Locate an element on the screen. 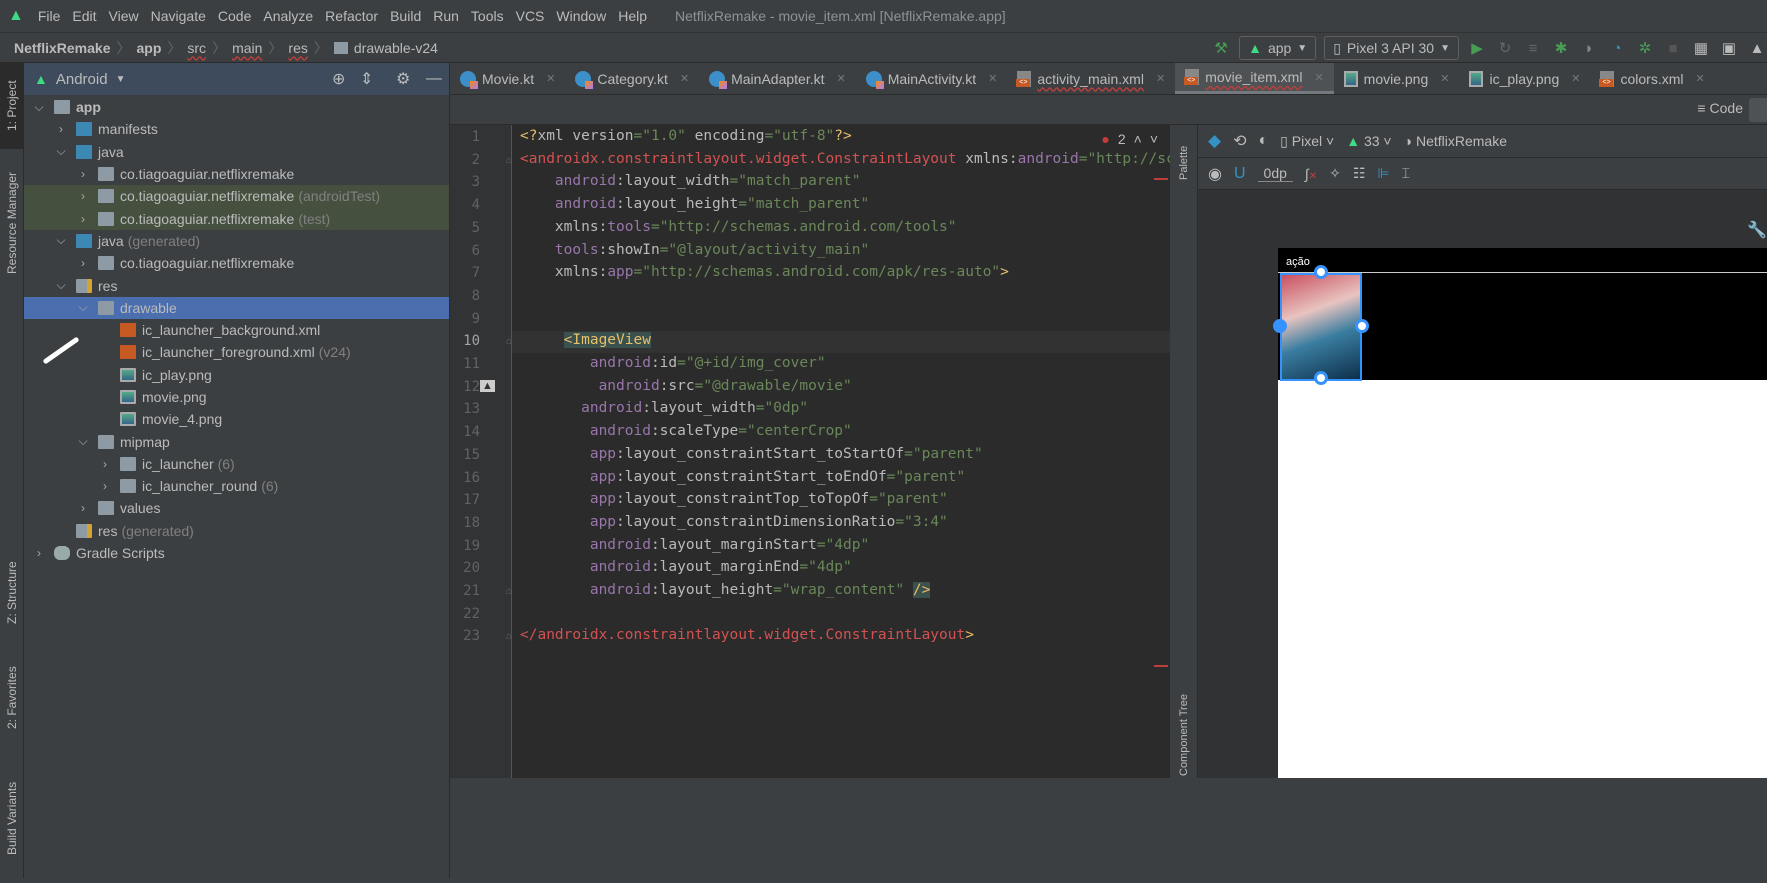  code-line: <?xml version="1.0" encoding="utf-8"?> is located at coordinates (686, 136).